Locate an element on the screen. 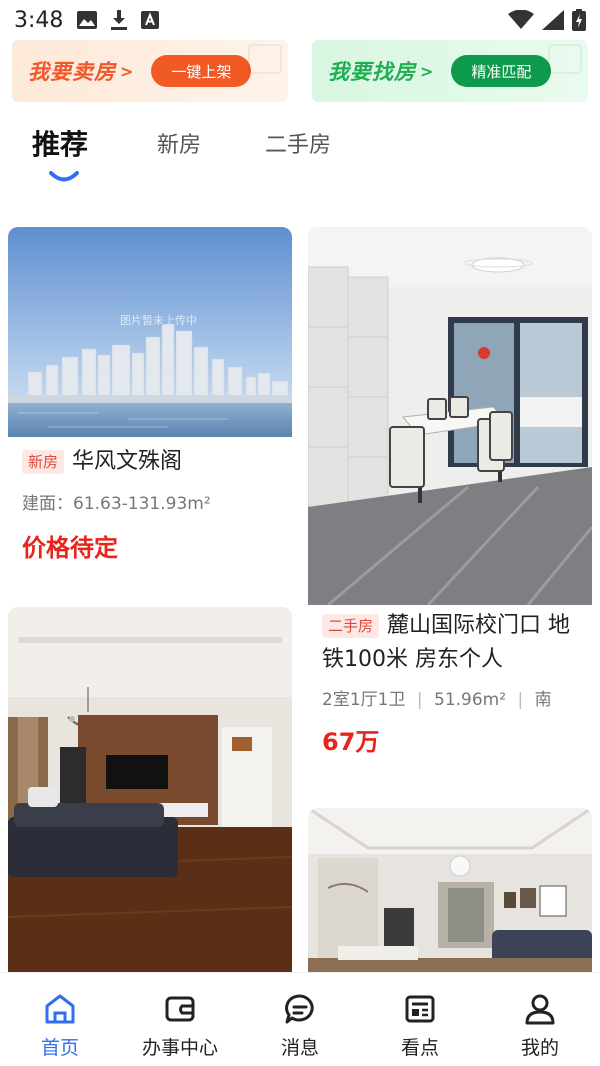 This screenshot has width=600, height=1066. nav-home: 首页 is located at coordinates (60, 1019).